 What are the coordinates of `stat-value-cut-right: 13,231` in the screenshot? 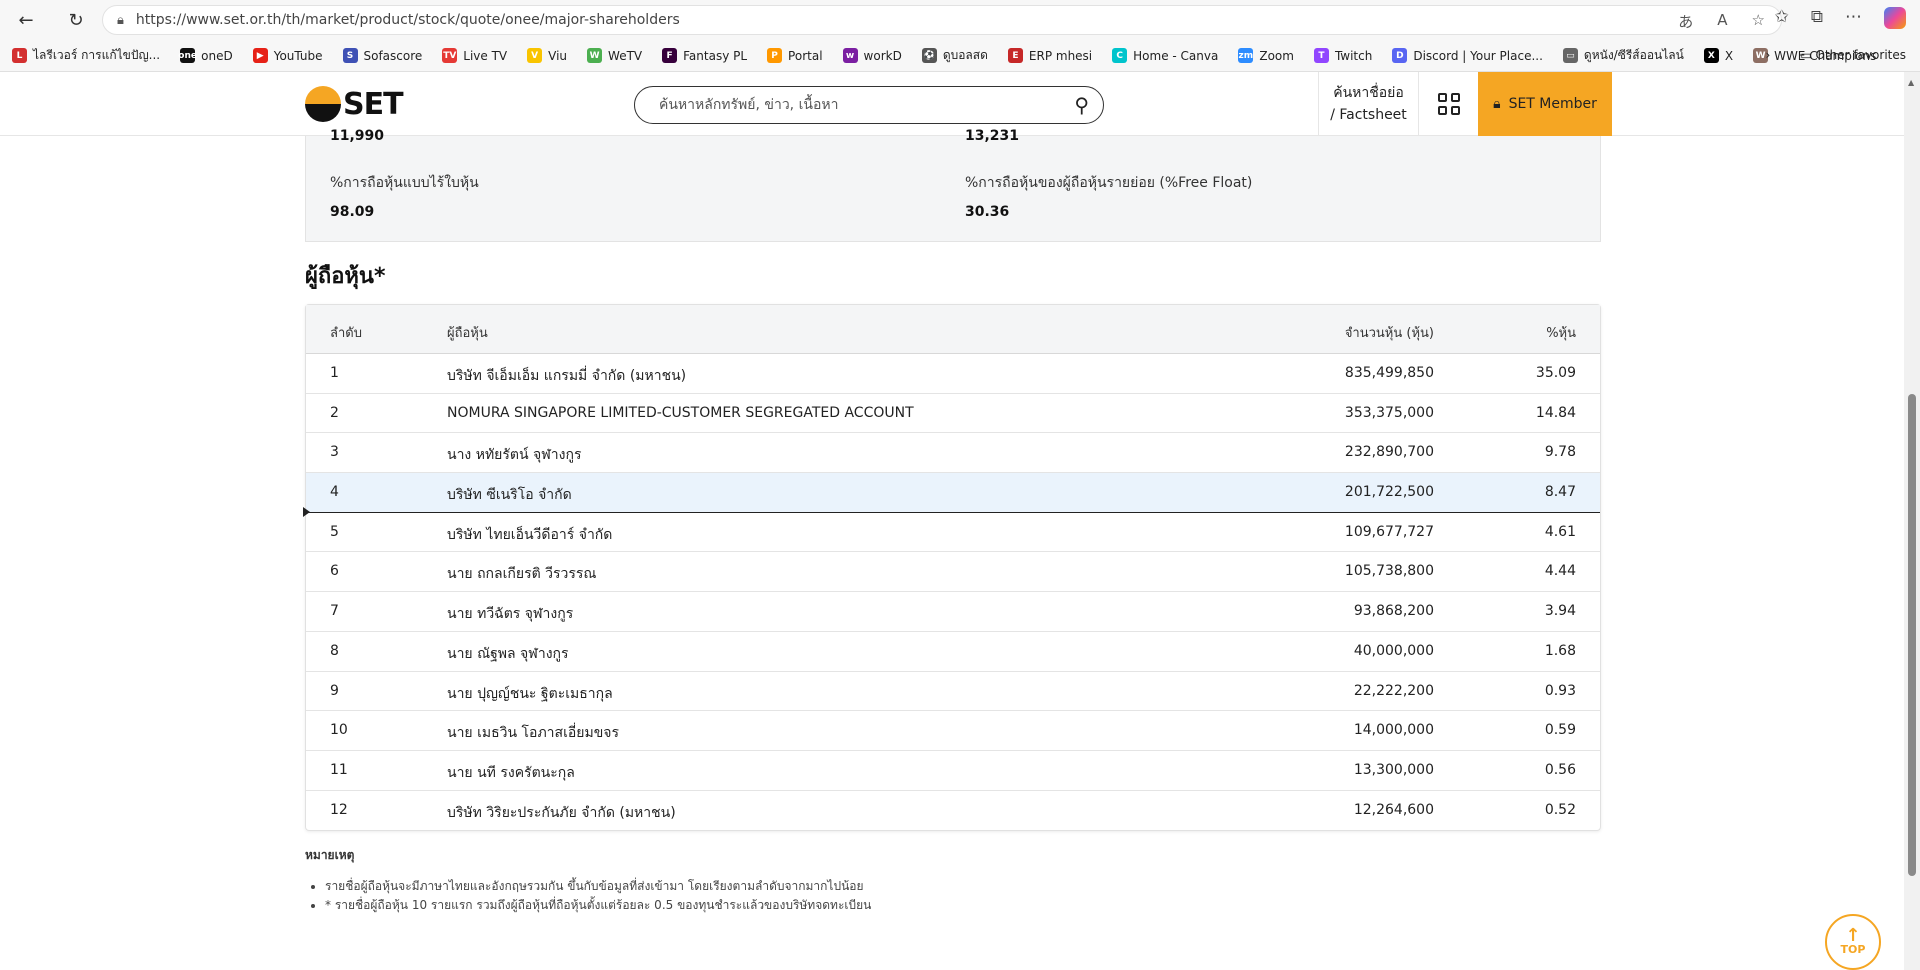 It's located at (992, 136).